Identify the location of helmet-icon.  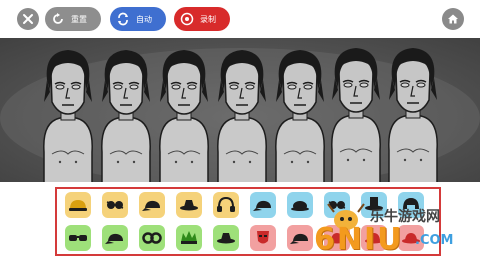
(411, 203).